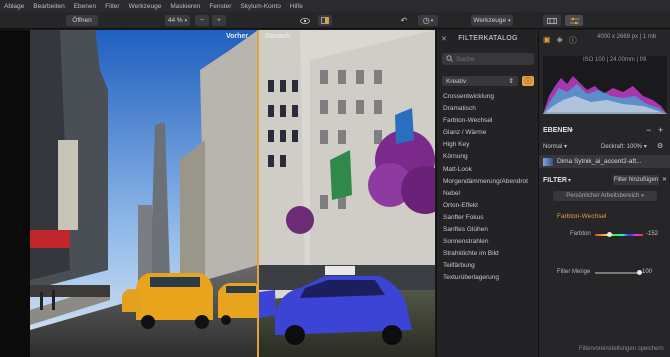  Describe the element at coordinates (220, 6) in the screenshot. I see `menu-item-6: Fenster` at that location.